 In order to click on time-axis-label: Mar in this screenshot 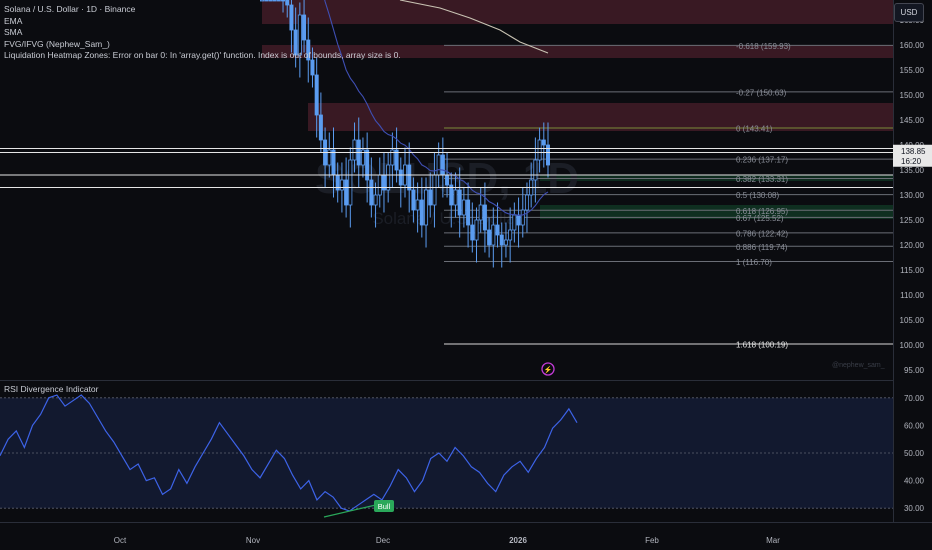, I will do `click(773, 540)`.